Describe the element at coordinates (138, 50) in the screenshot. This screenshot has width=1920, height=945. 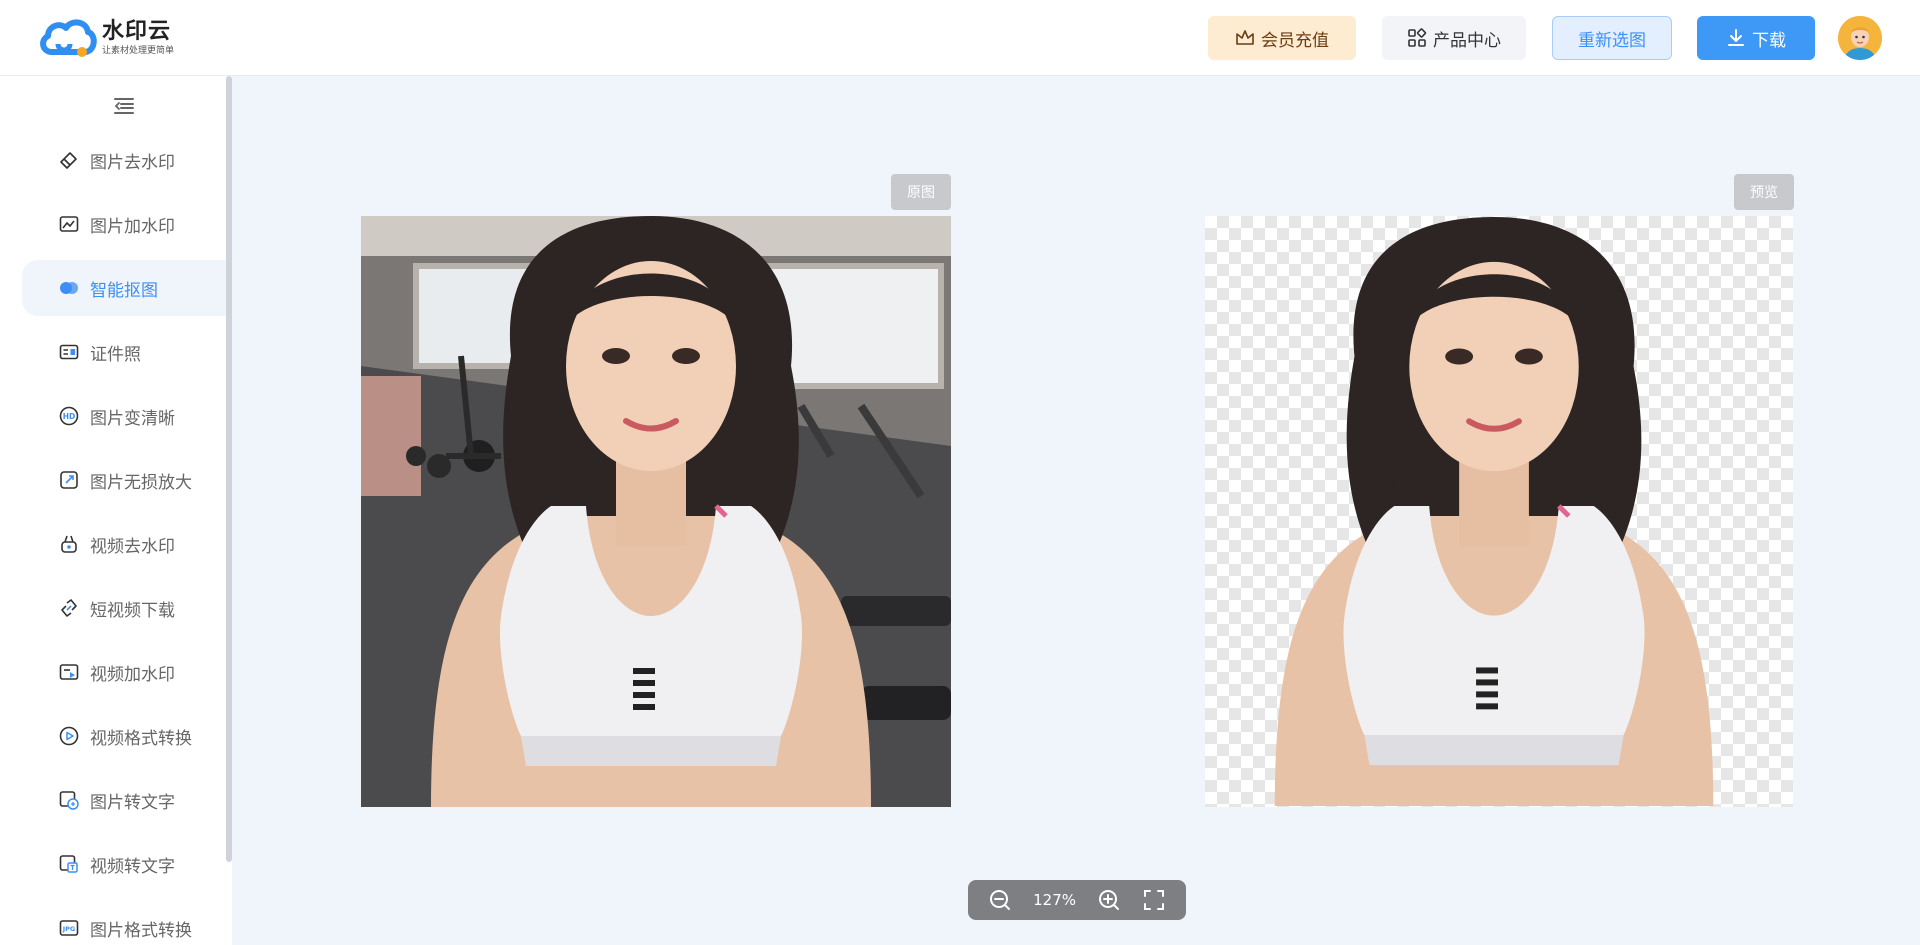
I see `brand-slogan: 让素材处理更简单` at that location.